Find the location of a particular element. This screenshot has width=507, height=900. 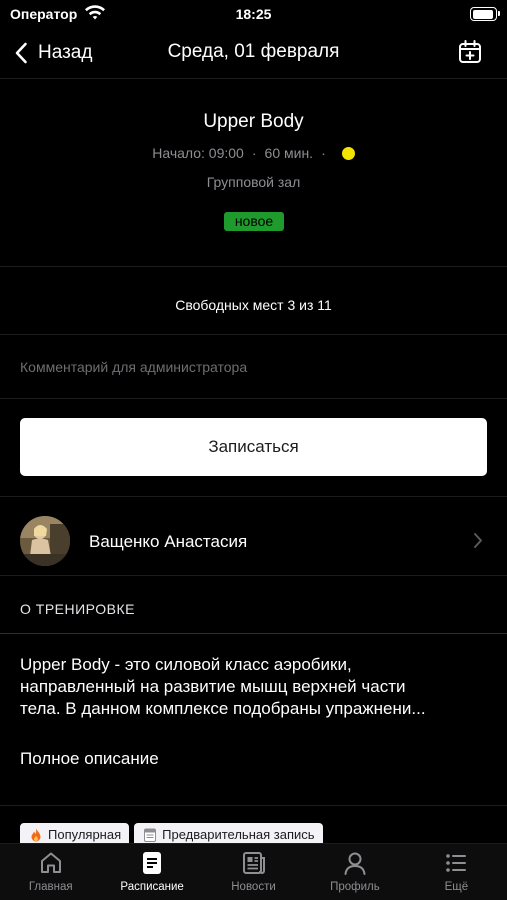

trainer-row: Ващенко Анастасия is located at coordinates (253, 539).